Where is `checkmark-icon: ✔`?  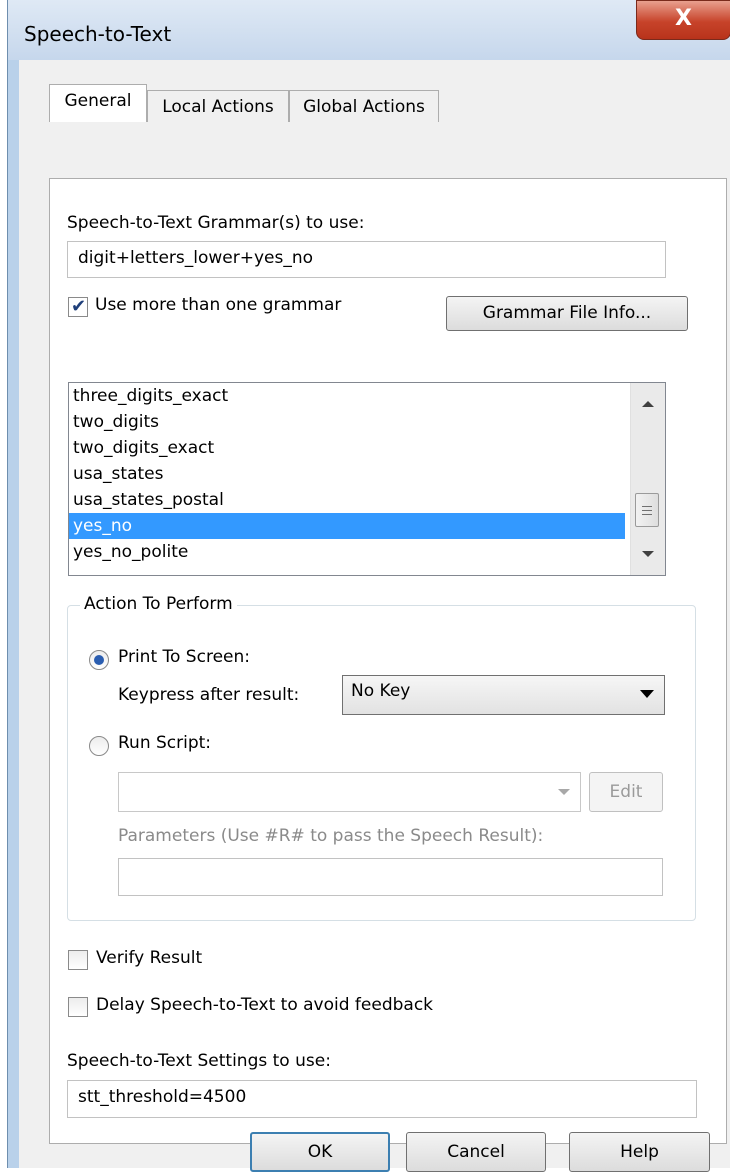
checkmark-icon: ✔ is located at coordinates (79, 306).